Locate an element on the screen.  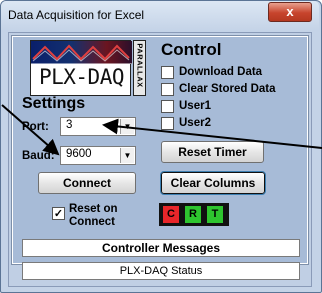
logo-text: PLX-DAQ is located at coordinates (81, 77).